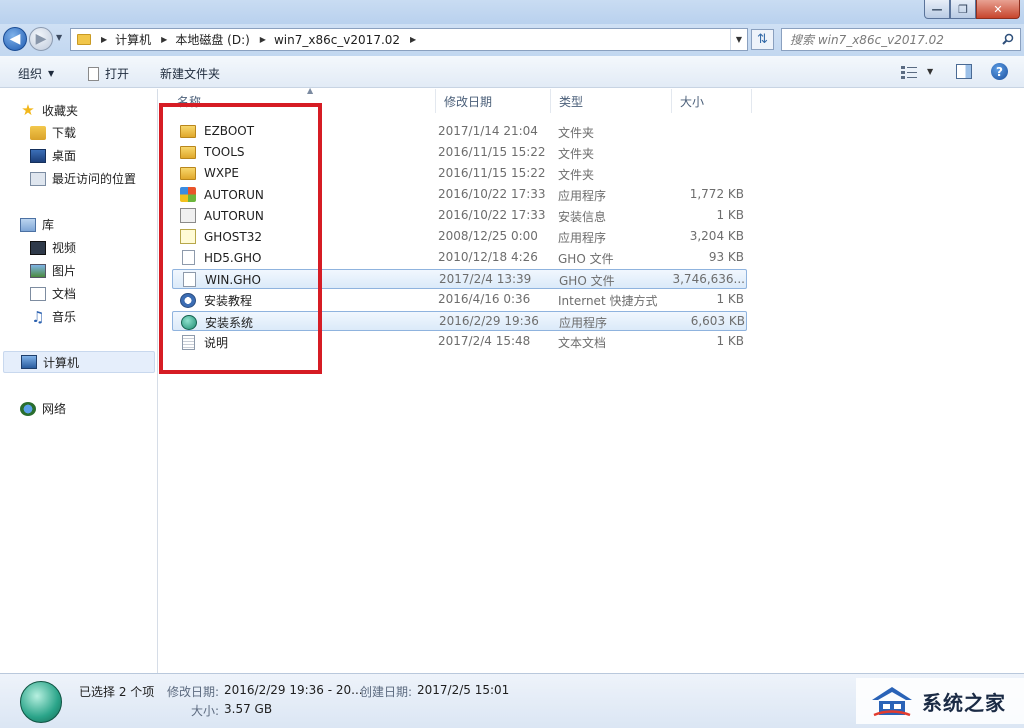  Describe the element at coordinates (717, 321) in the screenshot. I see `file-size: 6,603 KB` at that location.